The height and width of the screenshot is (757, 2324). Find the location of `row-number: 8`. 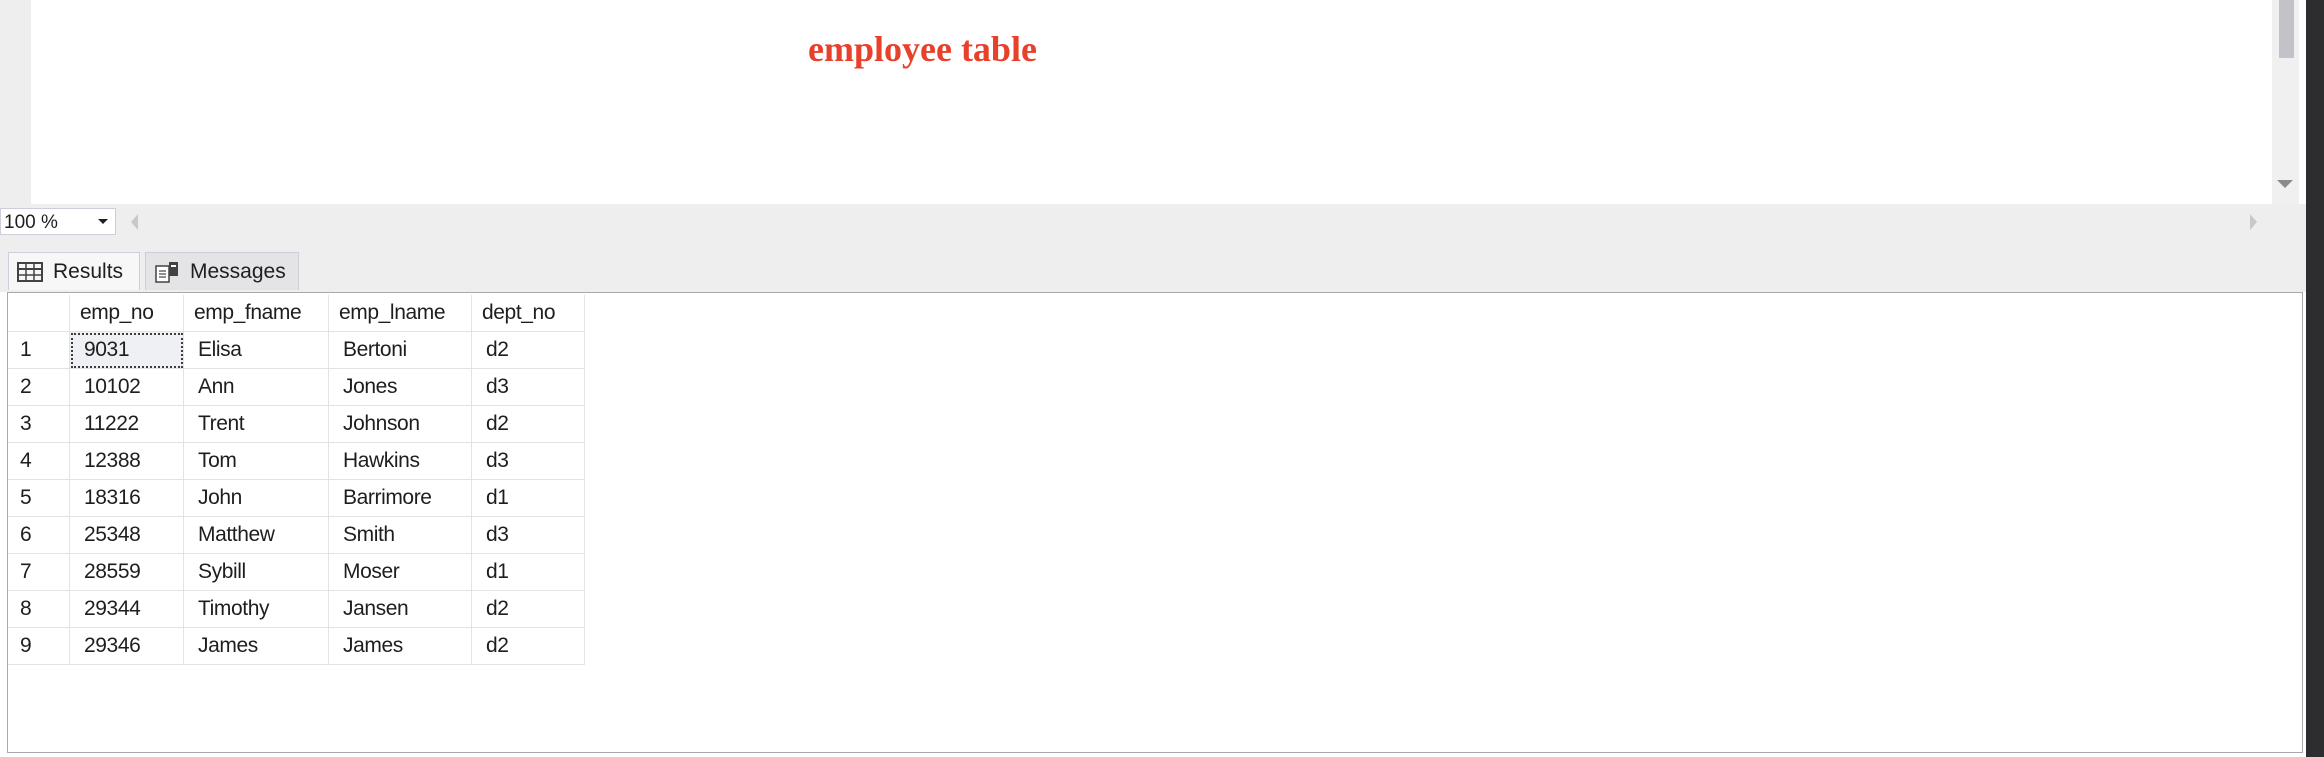

row-number: 8 is located at coordinates (39, 609).